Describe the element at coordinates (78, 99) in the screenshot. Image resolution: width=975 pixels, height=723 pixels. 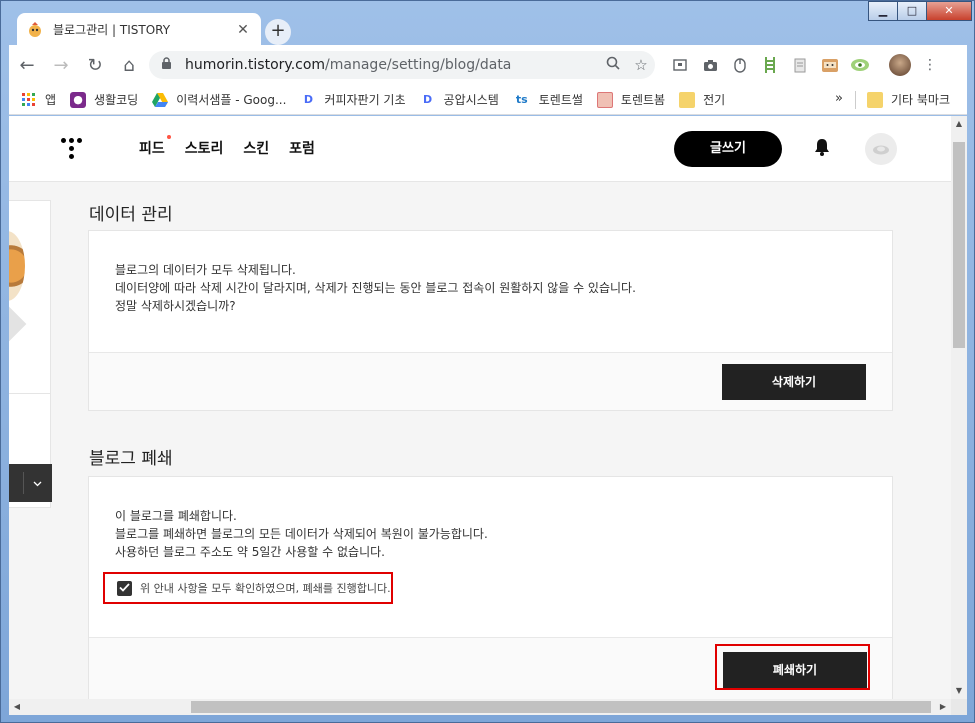
I see `saenghwal-coding-icon: ●` at that location.